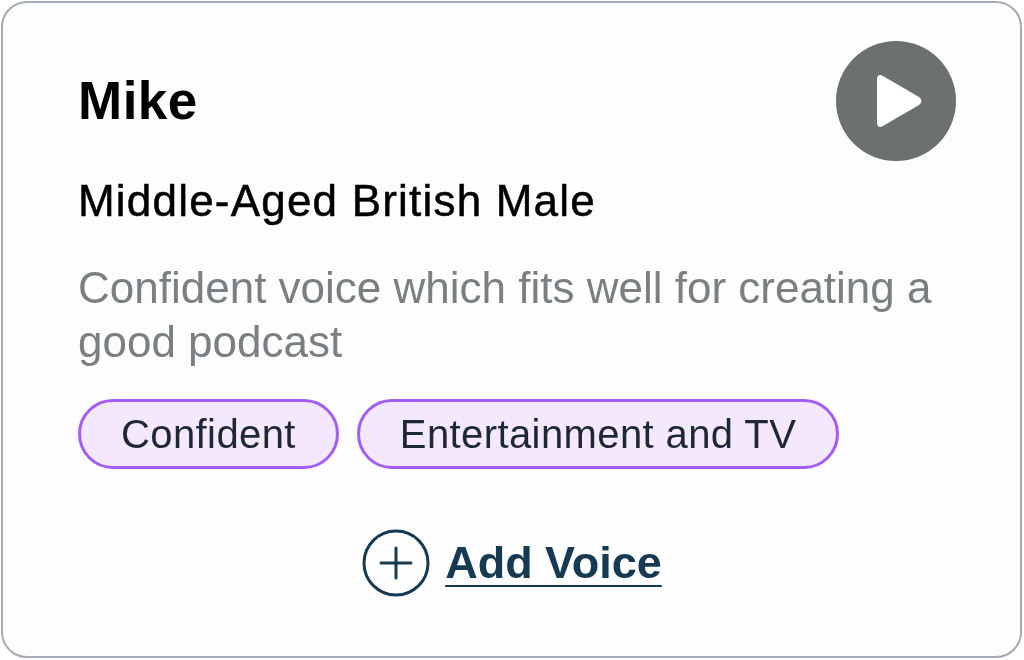 The image size is (1024, 660). Describe the element at coordinates (208, 434) in the screenshot. I see `tag: Confident` at that location.